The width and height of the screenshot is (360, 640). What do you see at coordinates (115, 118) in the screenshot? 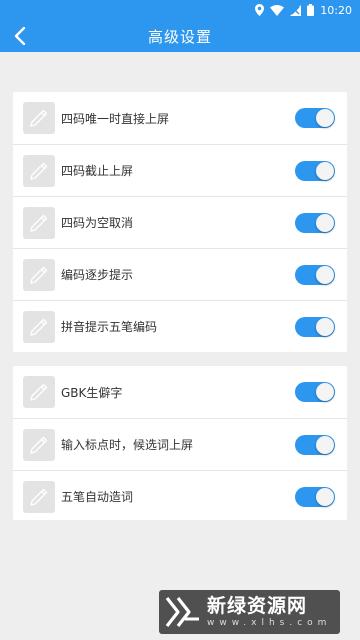
I see `setting-label: 四码唯一时直接上屏` at bounding box center [115, 118].